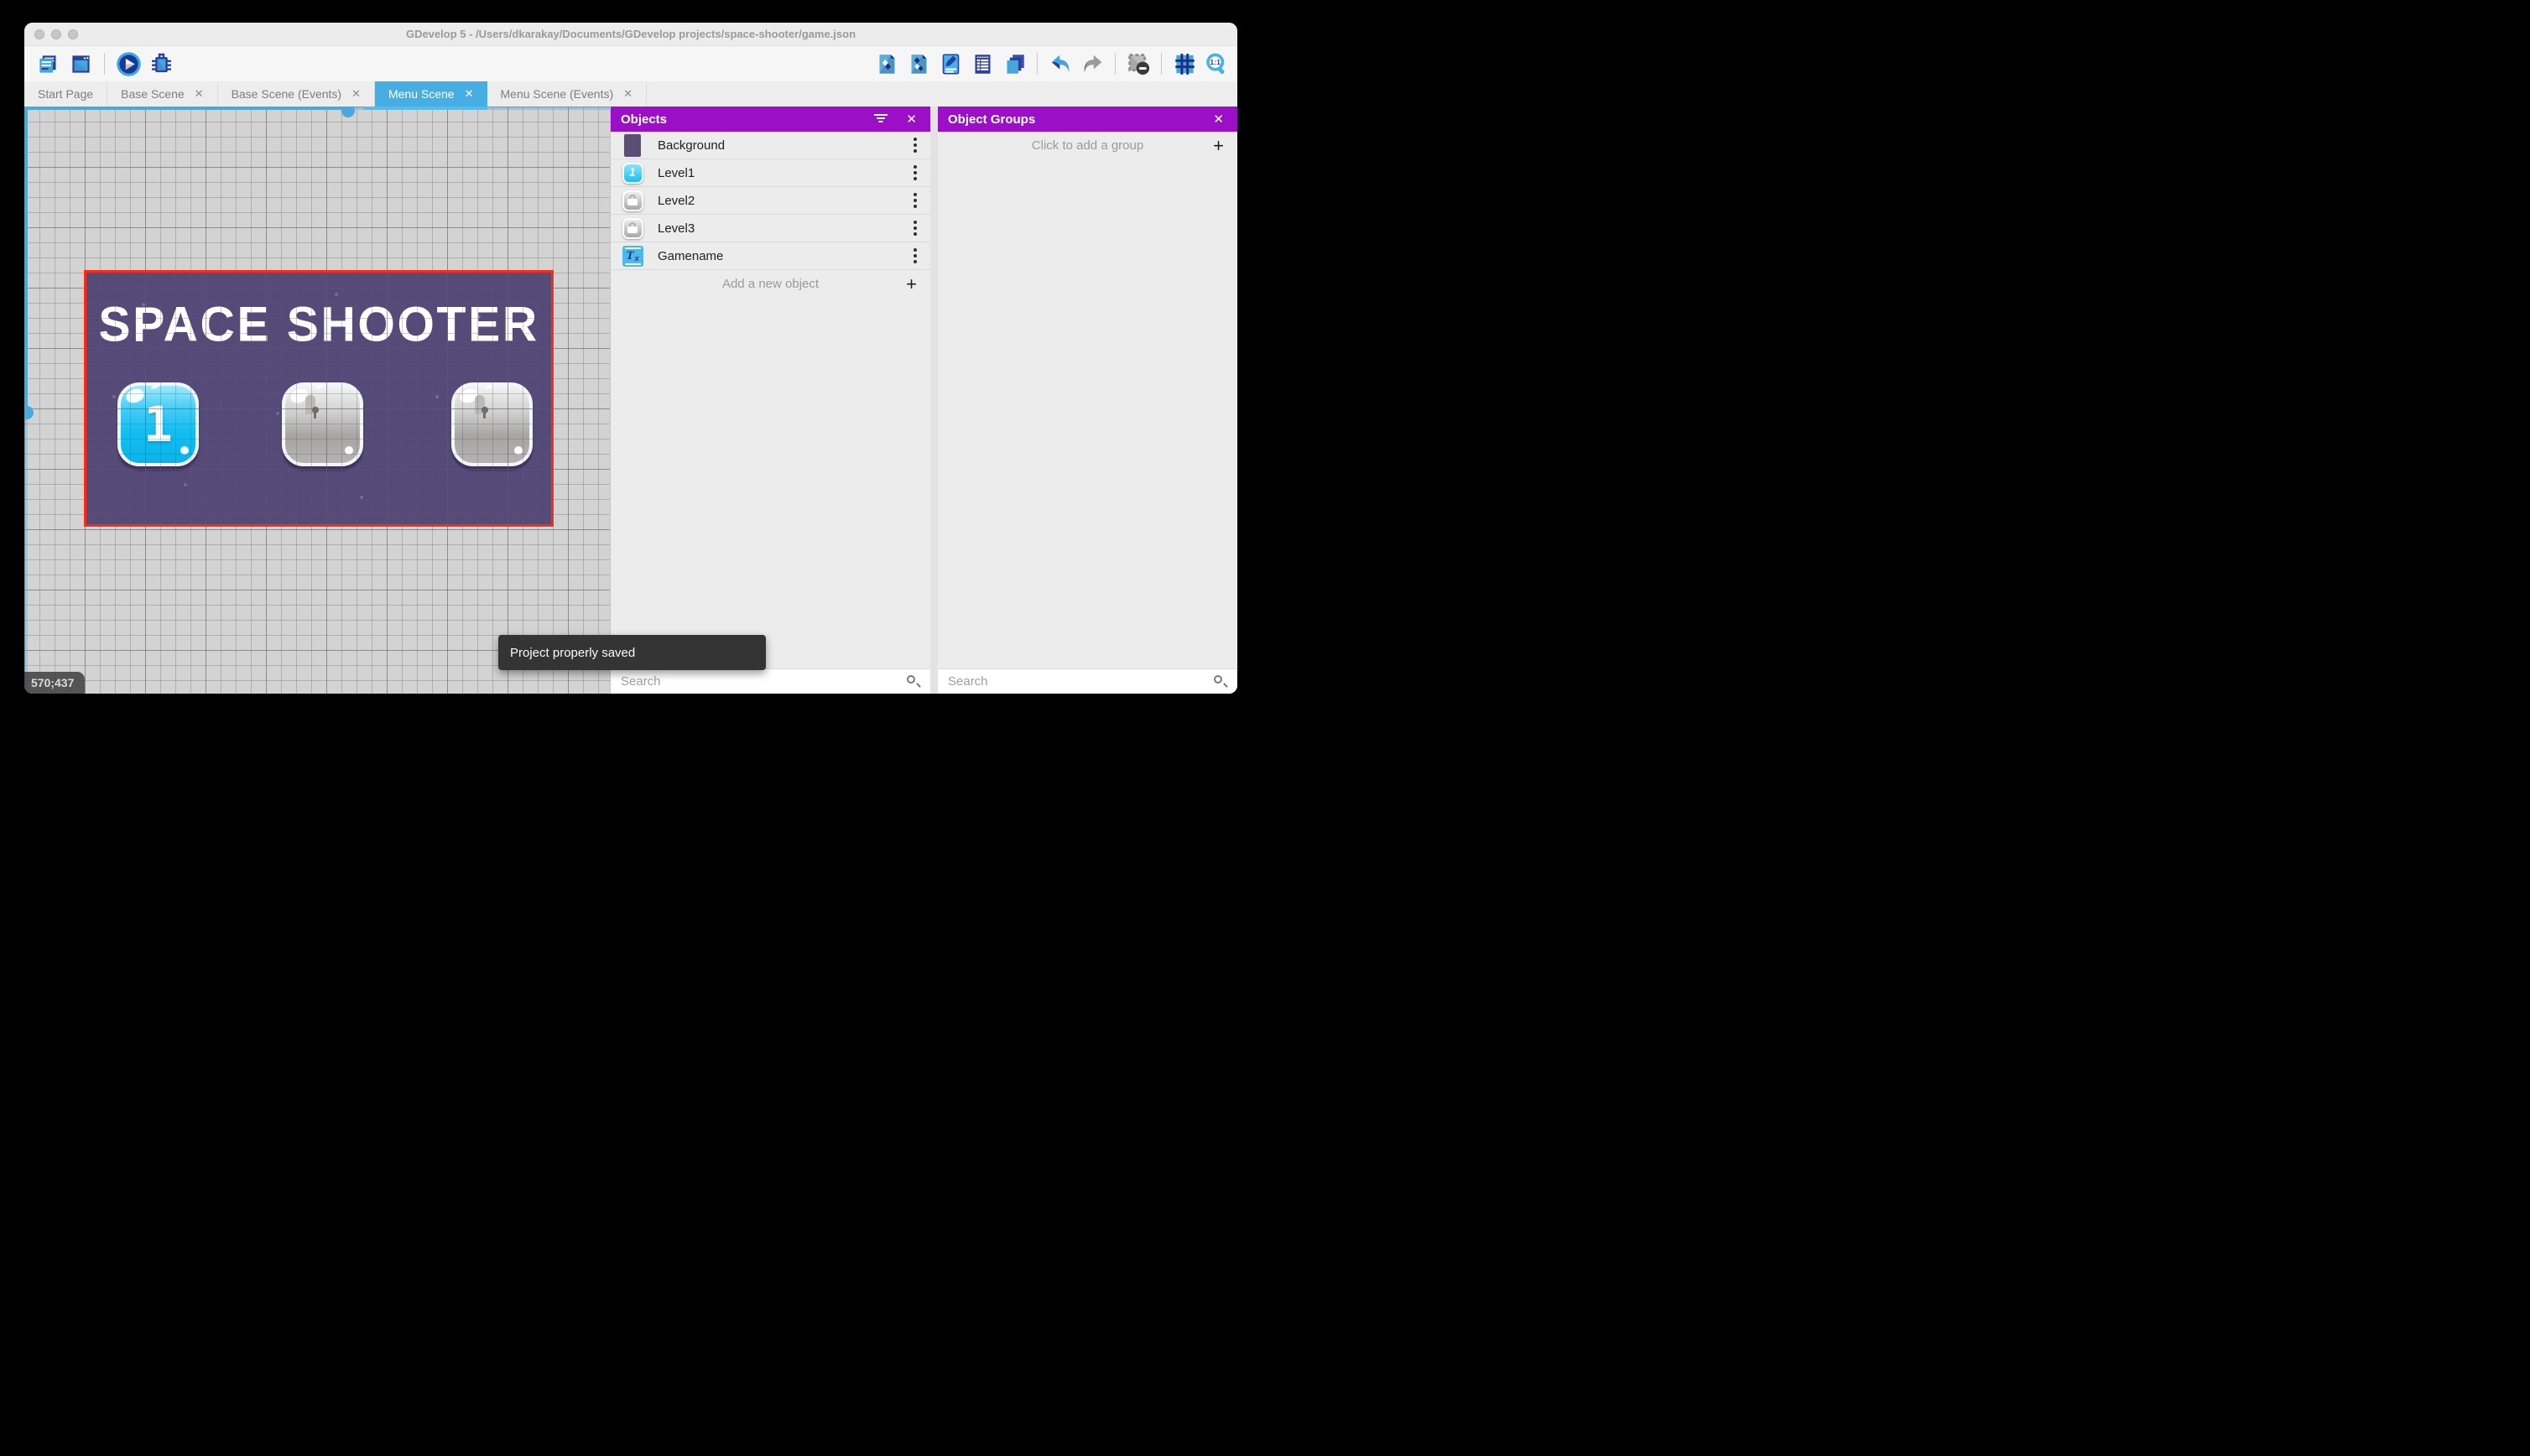  What do you see at coordinates (770, 173) in the screenshot?
I see `object-row-level1: 1 Level1` at bounding box center [770, 173].